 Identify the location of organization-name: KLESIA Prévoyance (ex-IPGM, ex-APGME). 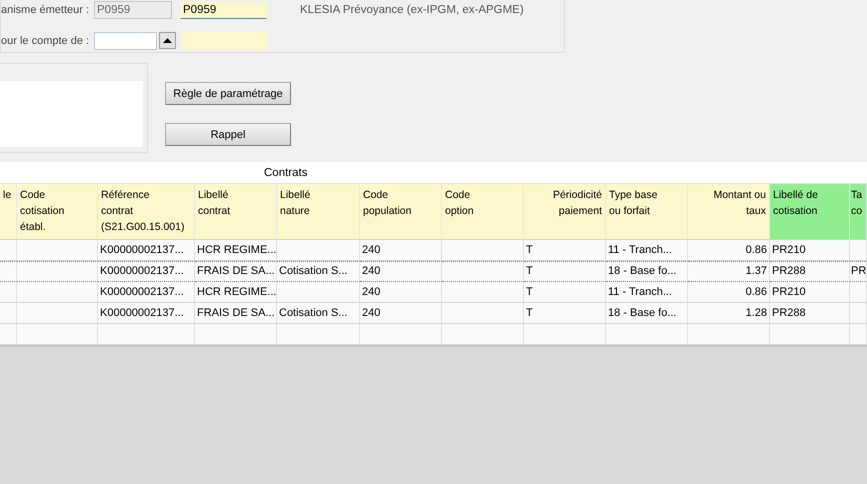
(412, 10).